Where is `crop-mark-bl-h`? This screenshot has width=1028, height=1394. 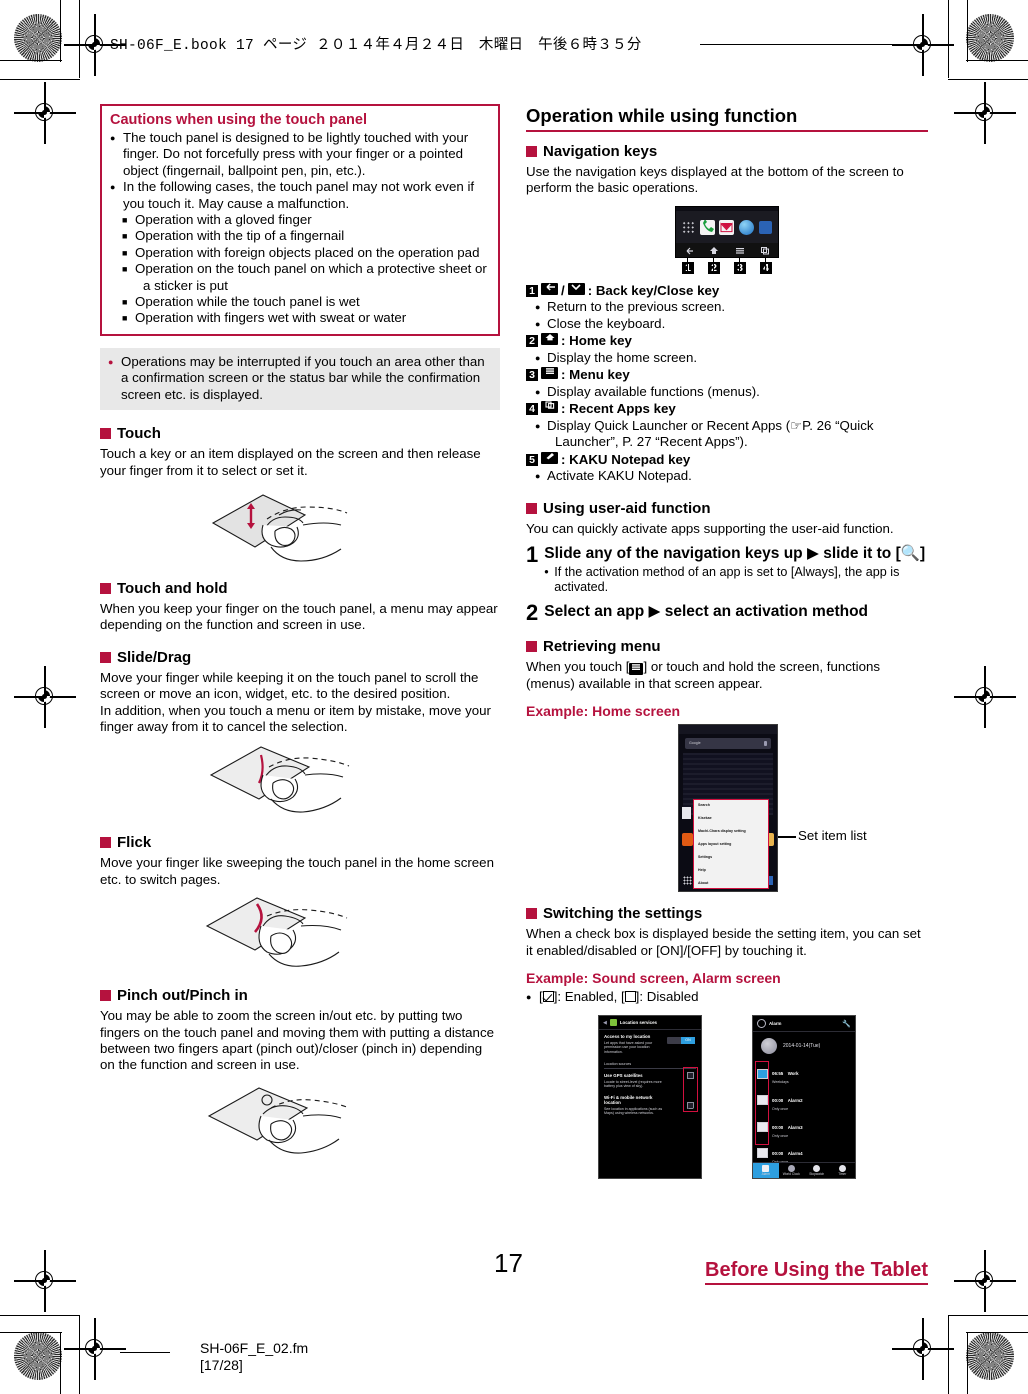
crop-mark-bl-h is located at coordinates (31, 1333).